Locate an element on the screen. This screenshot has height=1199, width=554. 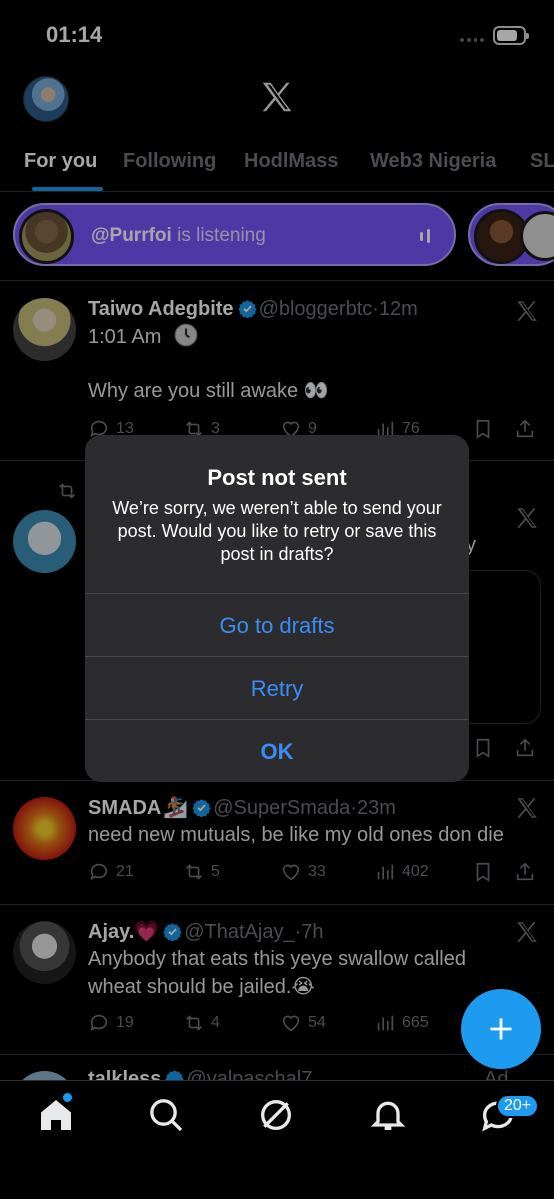
grok-icon is located at coordinates (276, 1115).